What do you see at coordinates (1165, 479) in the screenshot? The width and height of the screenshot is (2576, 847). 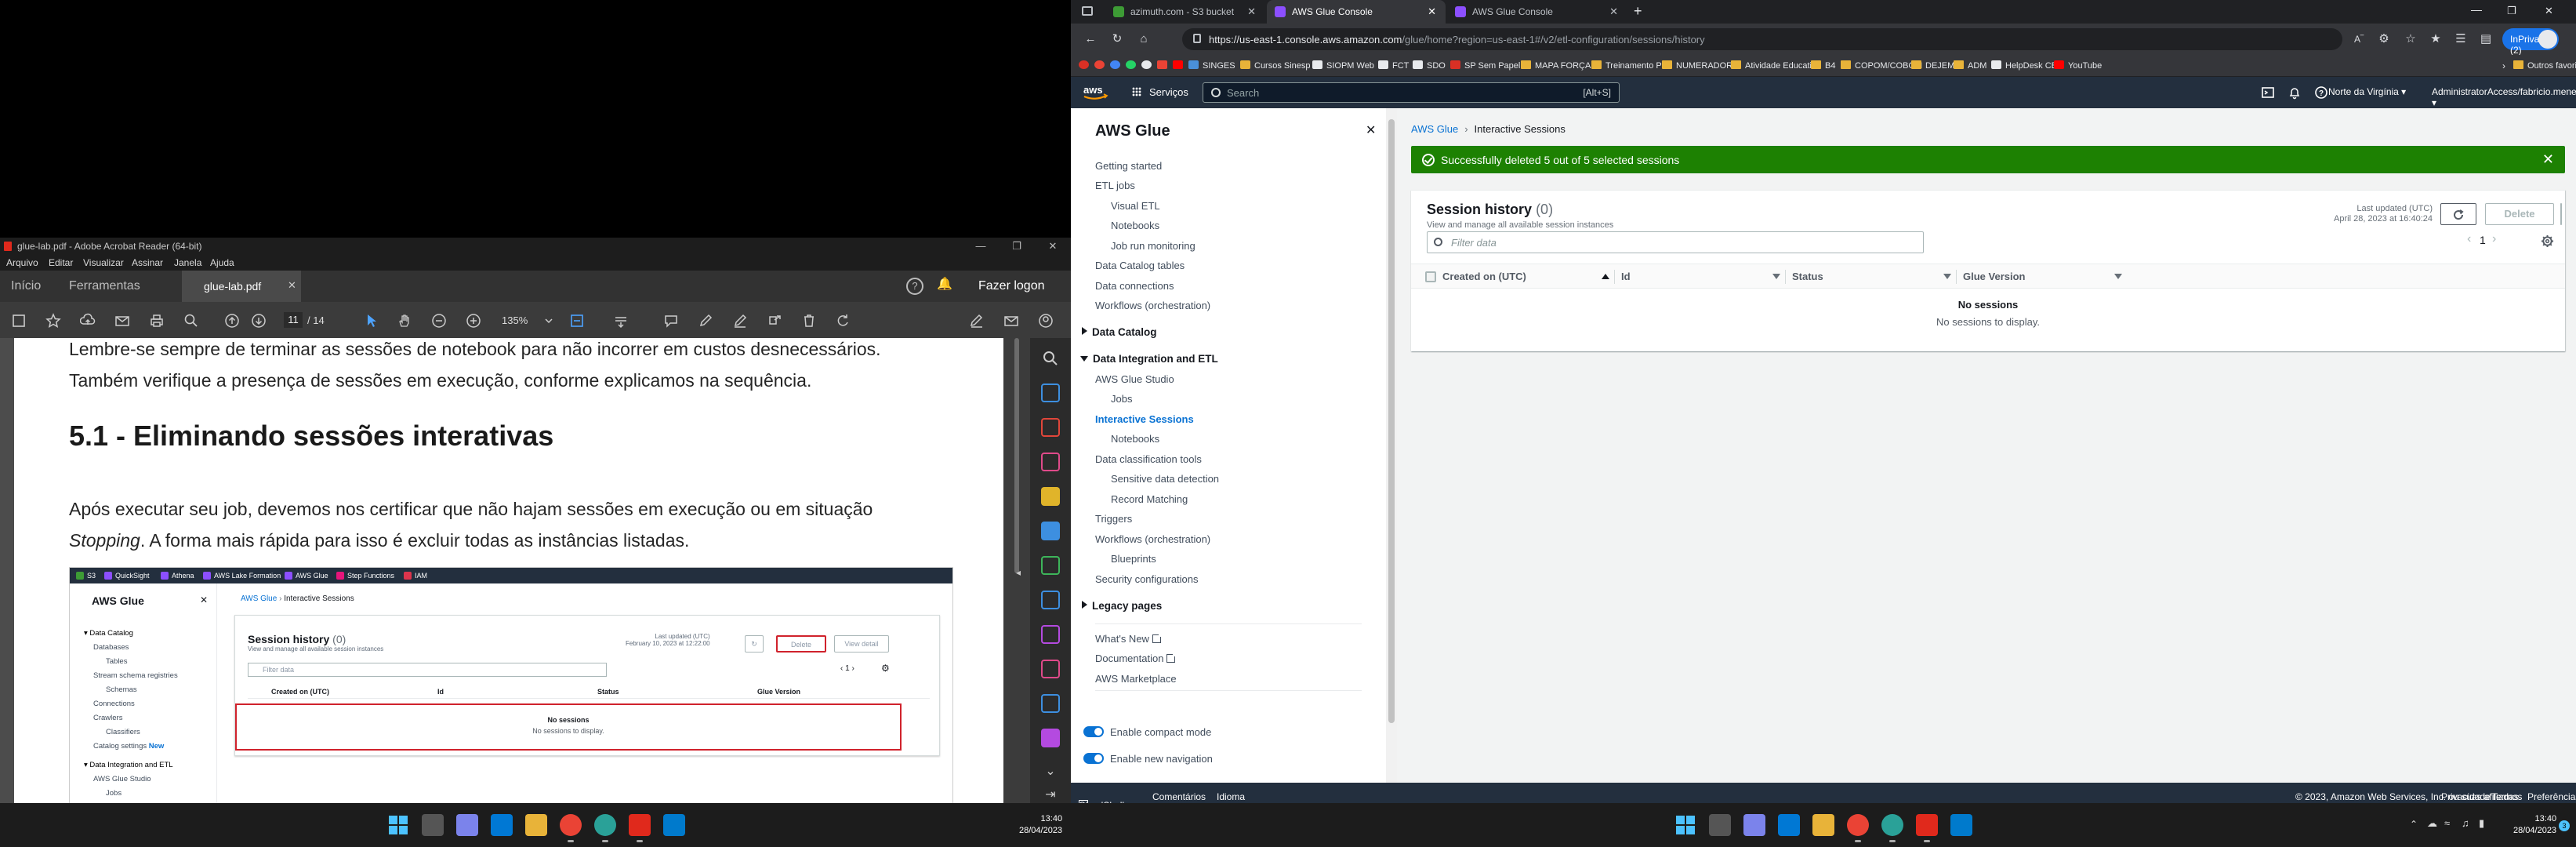 I see `sidebar-item-sensitive-data: Sensitive data detection` at bounding box center [1165, 479].